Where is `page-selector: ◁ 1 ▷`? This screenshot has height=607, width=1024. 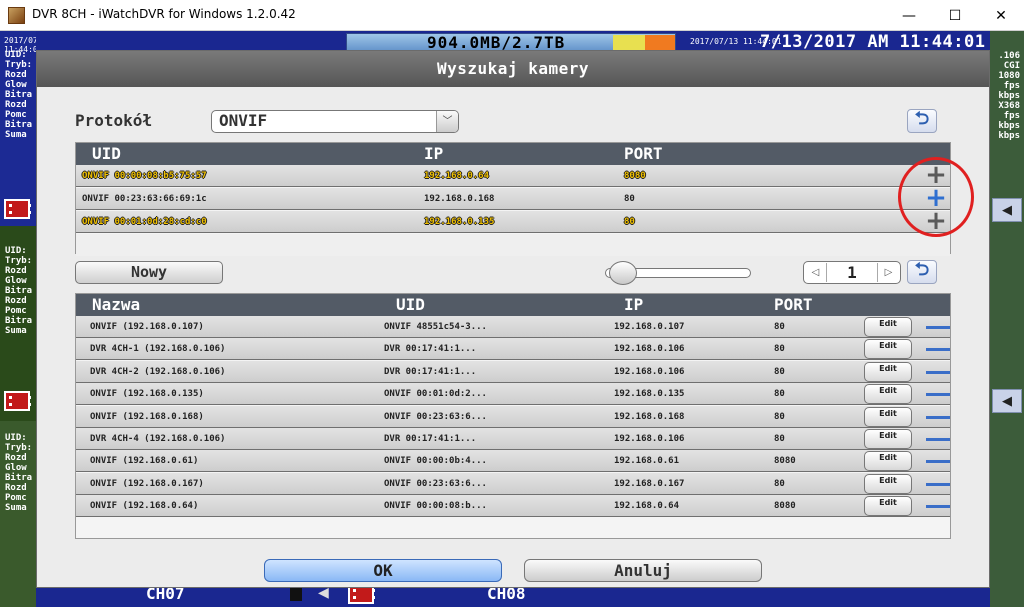 page-selector: ◁ 1 ▷ is located at coordinates (852, 272).